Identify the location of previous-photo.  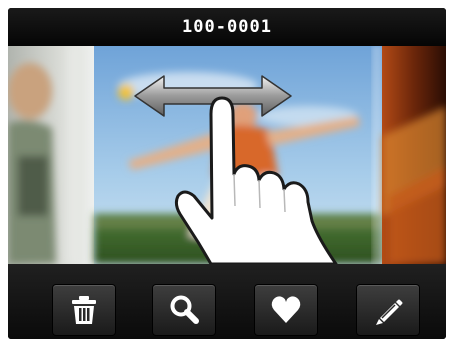
(51, 155).